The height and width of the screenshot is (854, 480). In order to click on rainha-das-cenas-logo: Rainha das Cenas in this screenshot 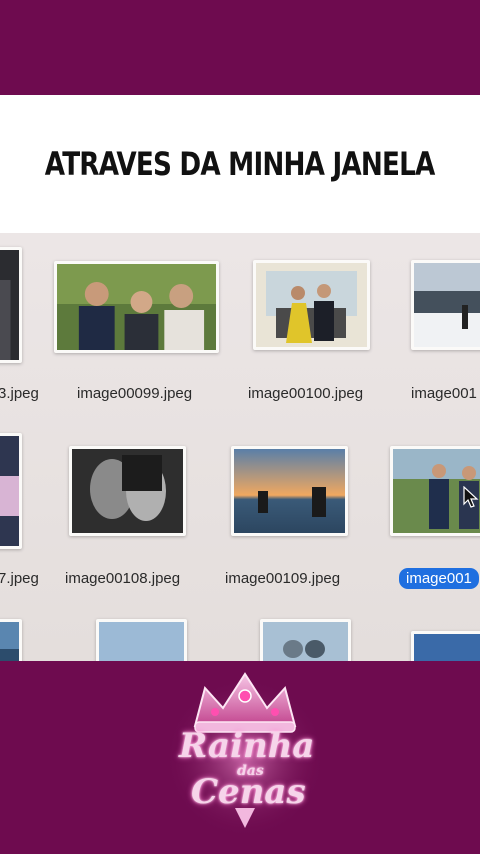, I will do `click(245, 753)`.